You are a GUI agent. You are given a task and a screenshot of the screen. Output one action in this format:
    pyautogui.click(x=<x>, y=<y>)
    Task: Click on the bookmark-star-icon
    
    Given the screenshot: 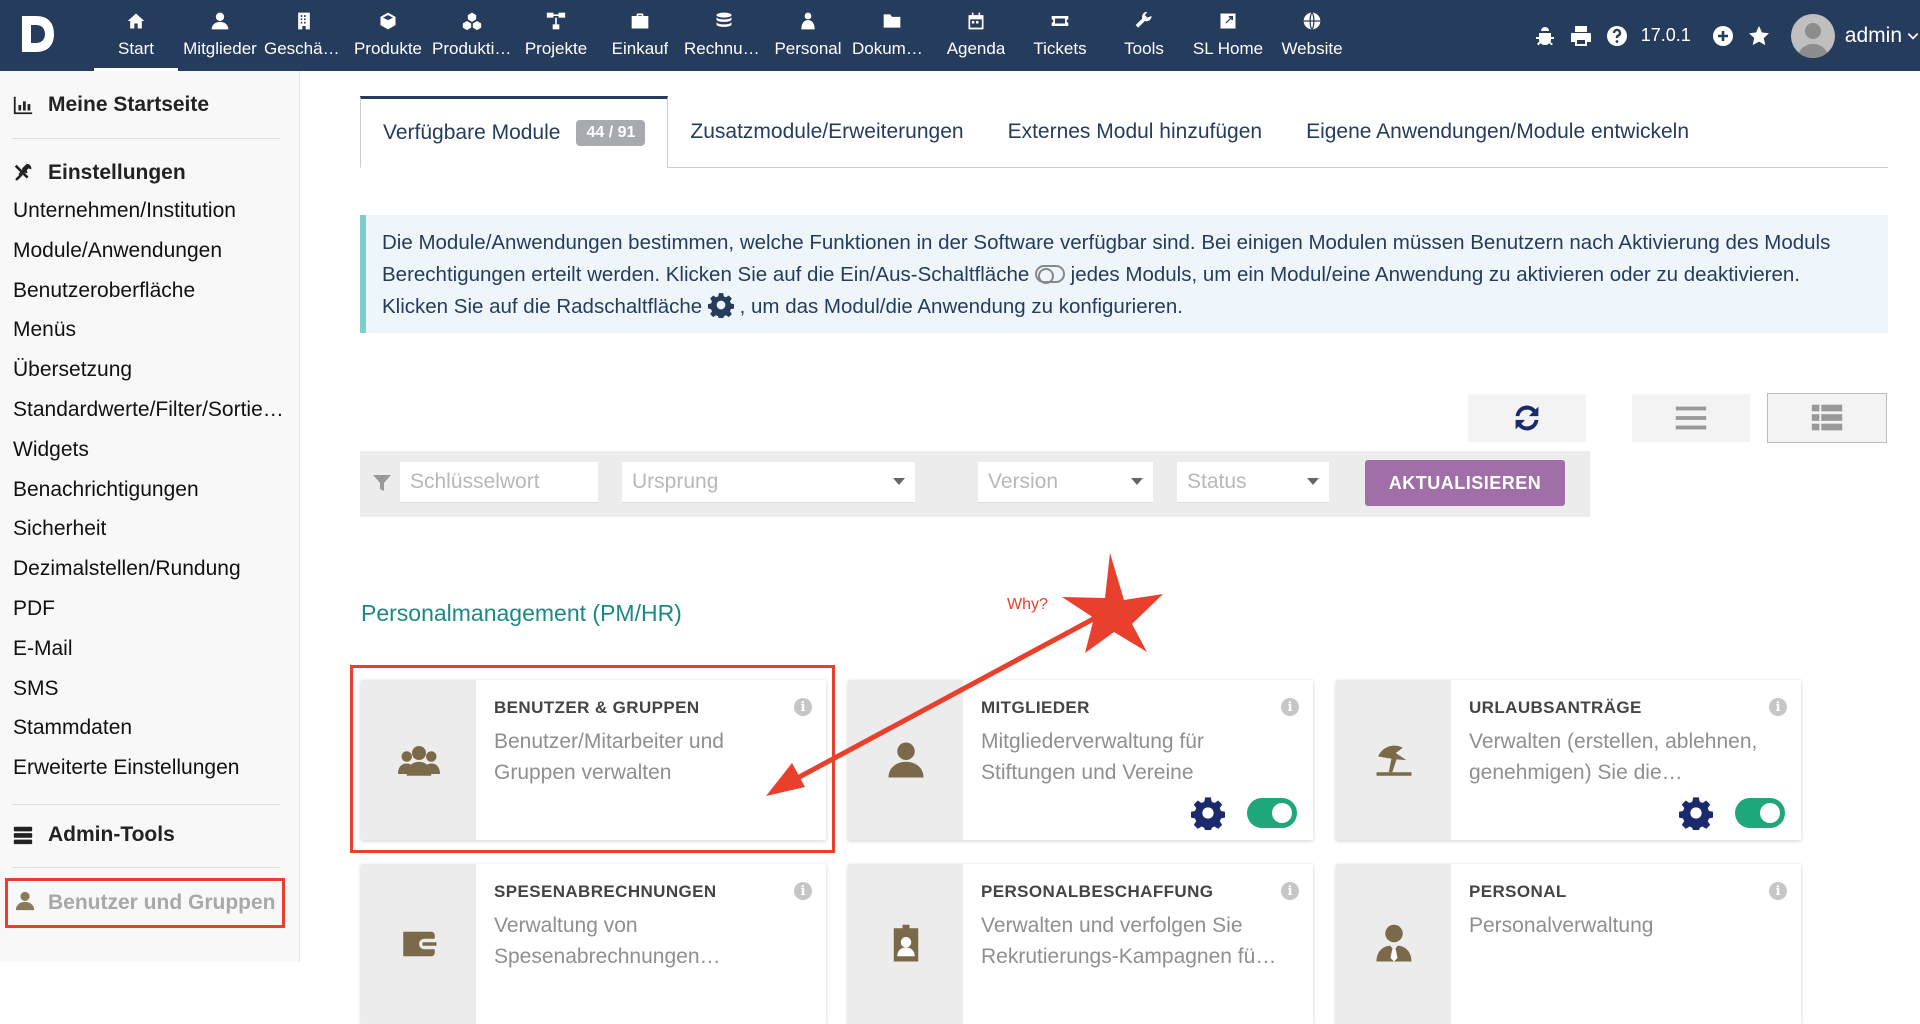 What is the action you would take?
    pyautogui.click(x=1759, y=36)
    